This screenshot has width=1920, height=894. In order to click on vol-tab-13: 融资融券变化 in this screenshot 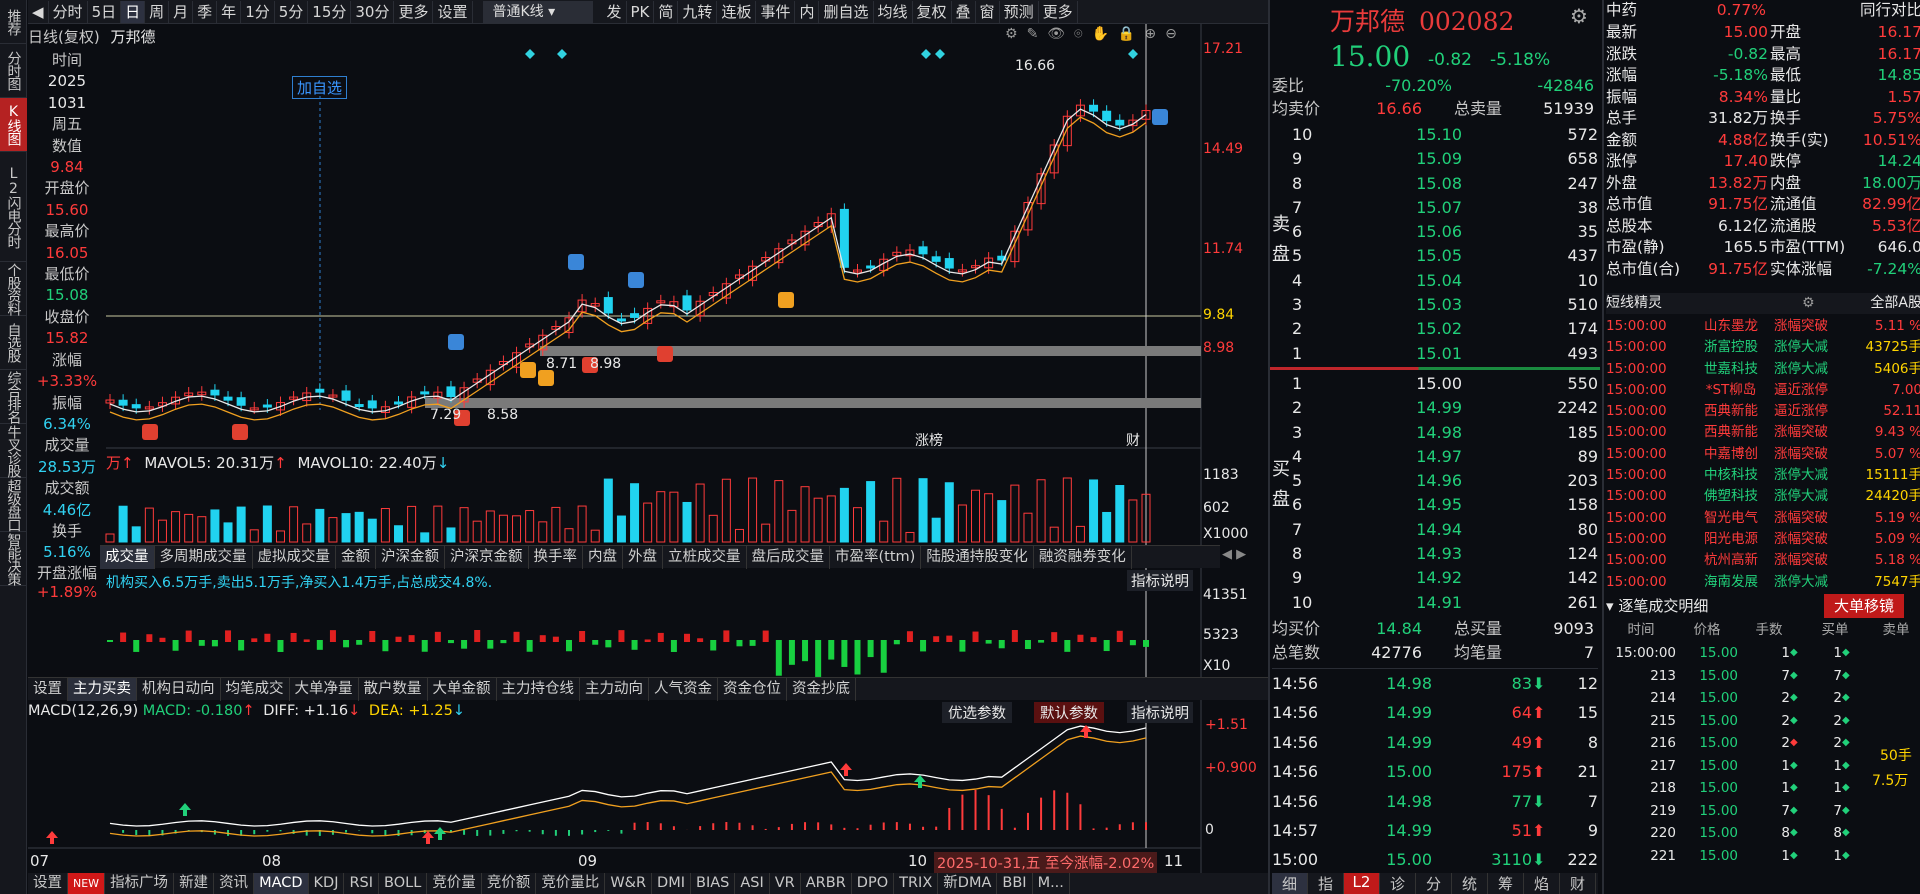, I will do `click(1083, 557)`.